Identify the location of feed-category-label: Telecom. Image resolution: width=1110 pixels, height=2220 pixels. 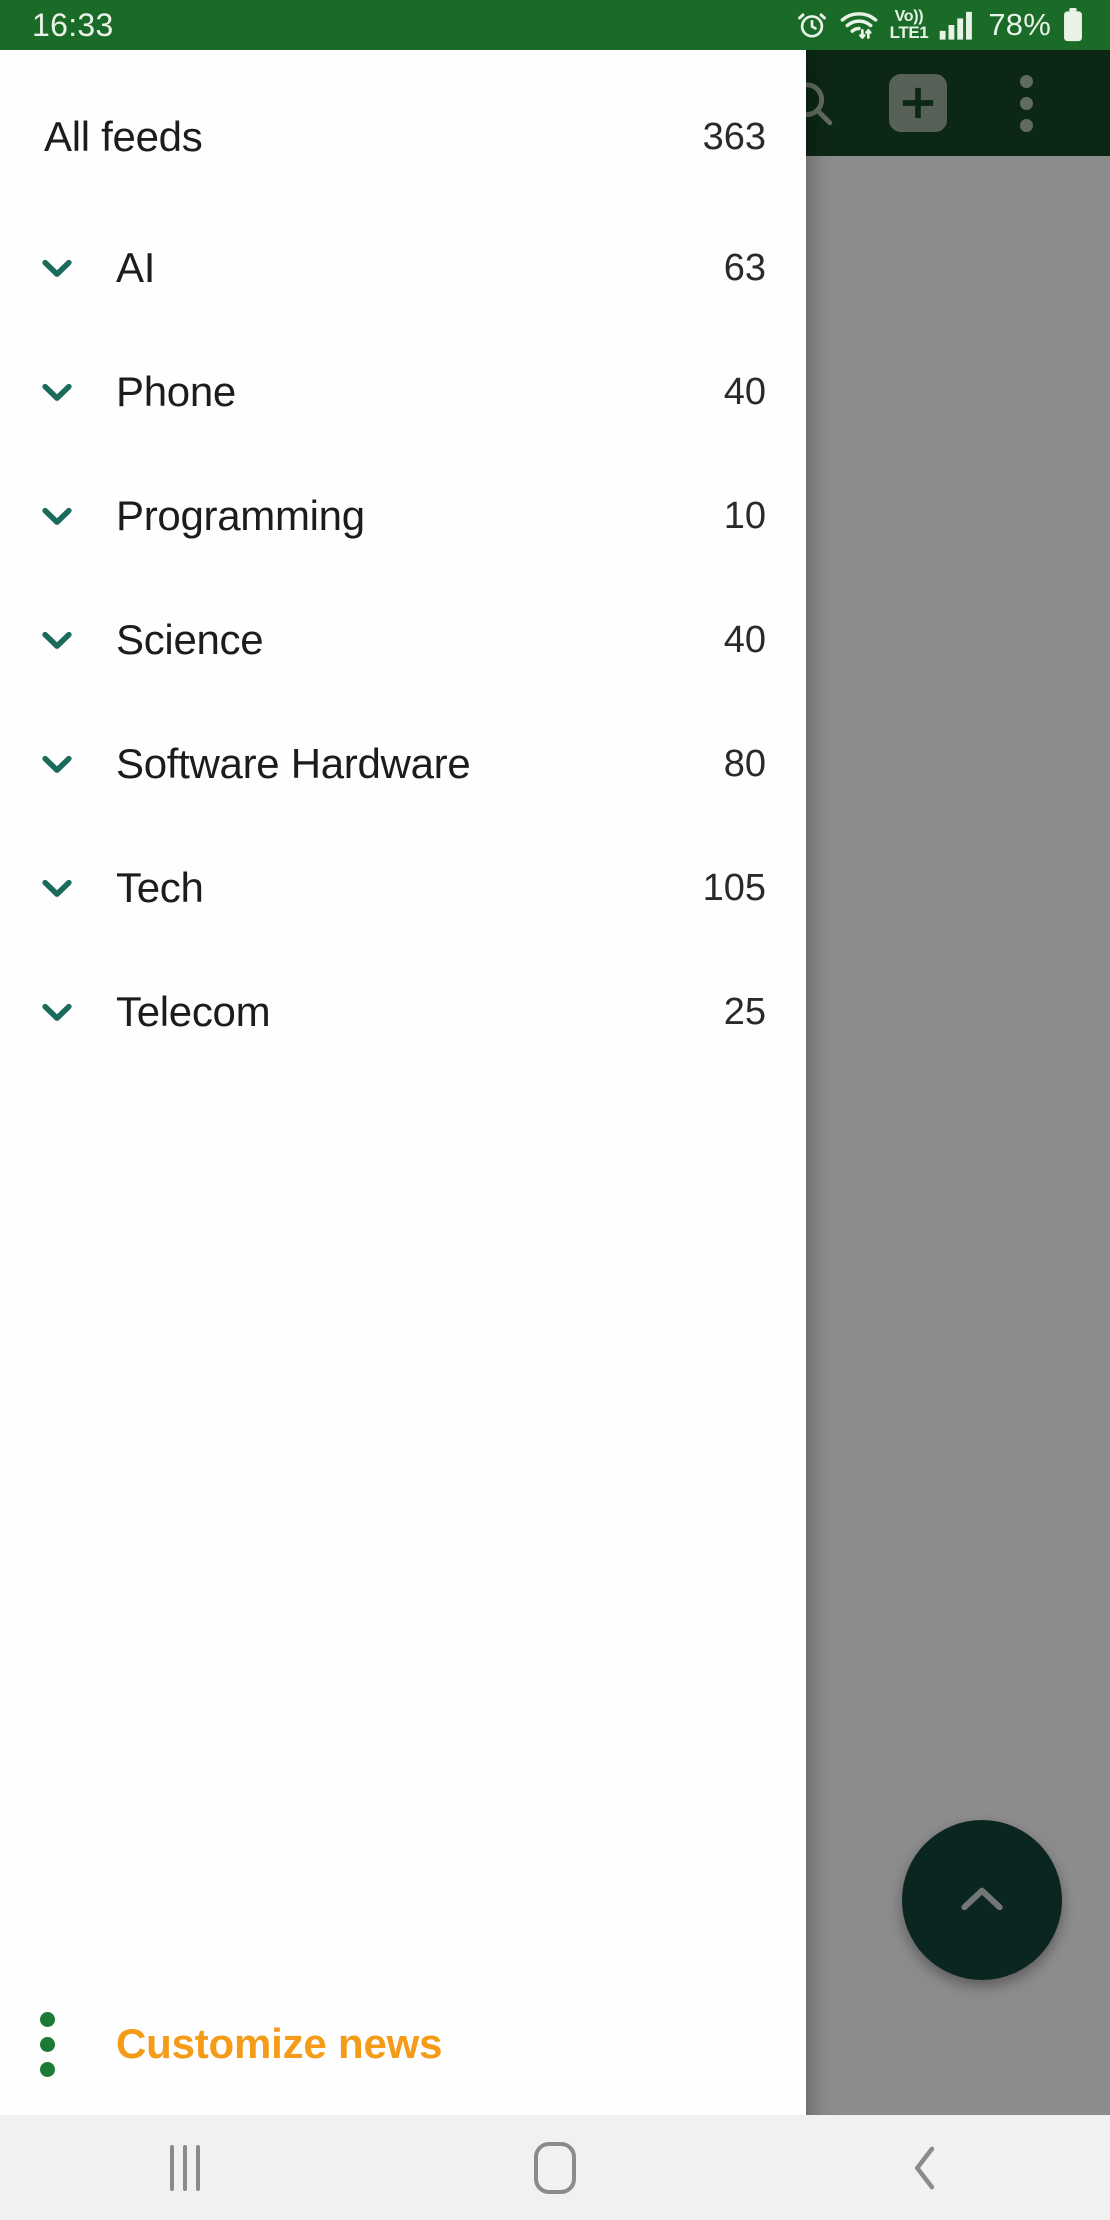
(193, 1011).